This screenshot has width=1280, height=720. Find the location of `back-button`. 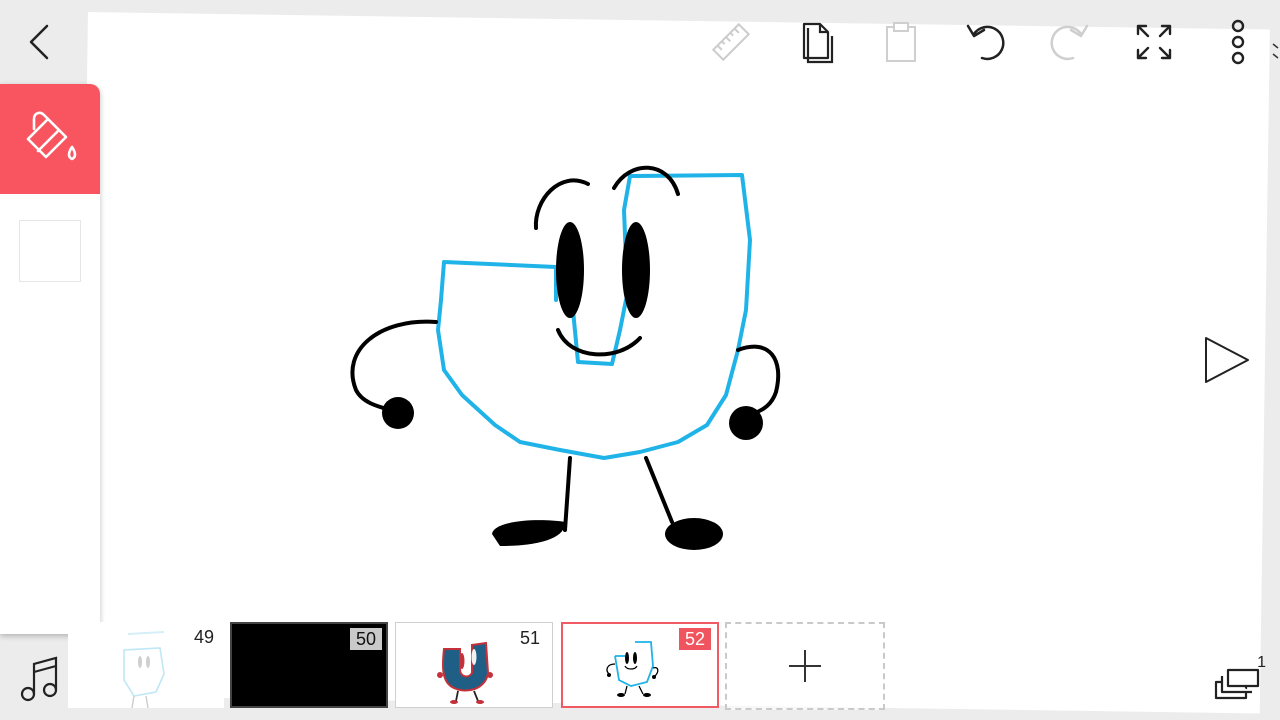

back-button is located at coordinates (41, 42).